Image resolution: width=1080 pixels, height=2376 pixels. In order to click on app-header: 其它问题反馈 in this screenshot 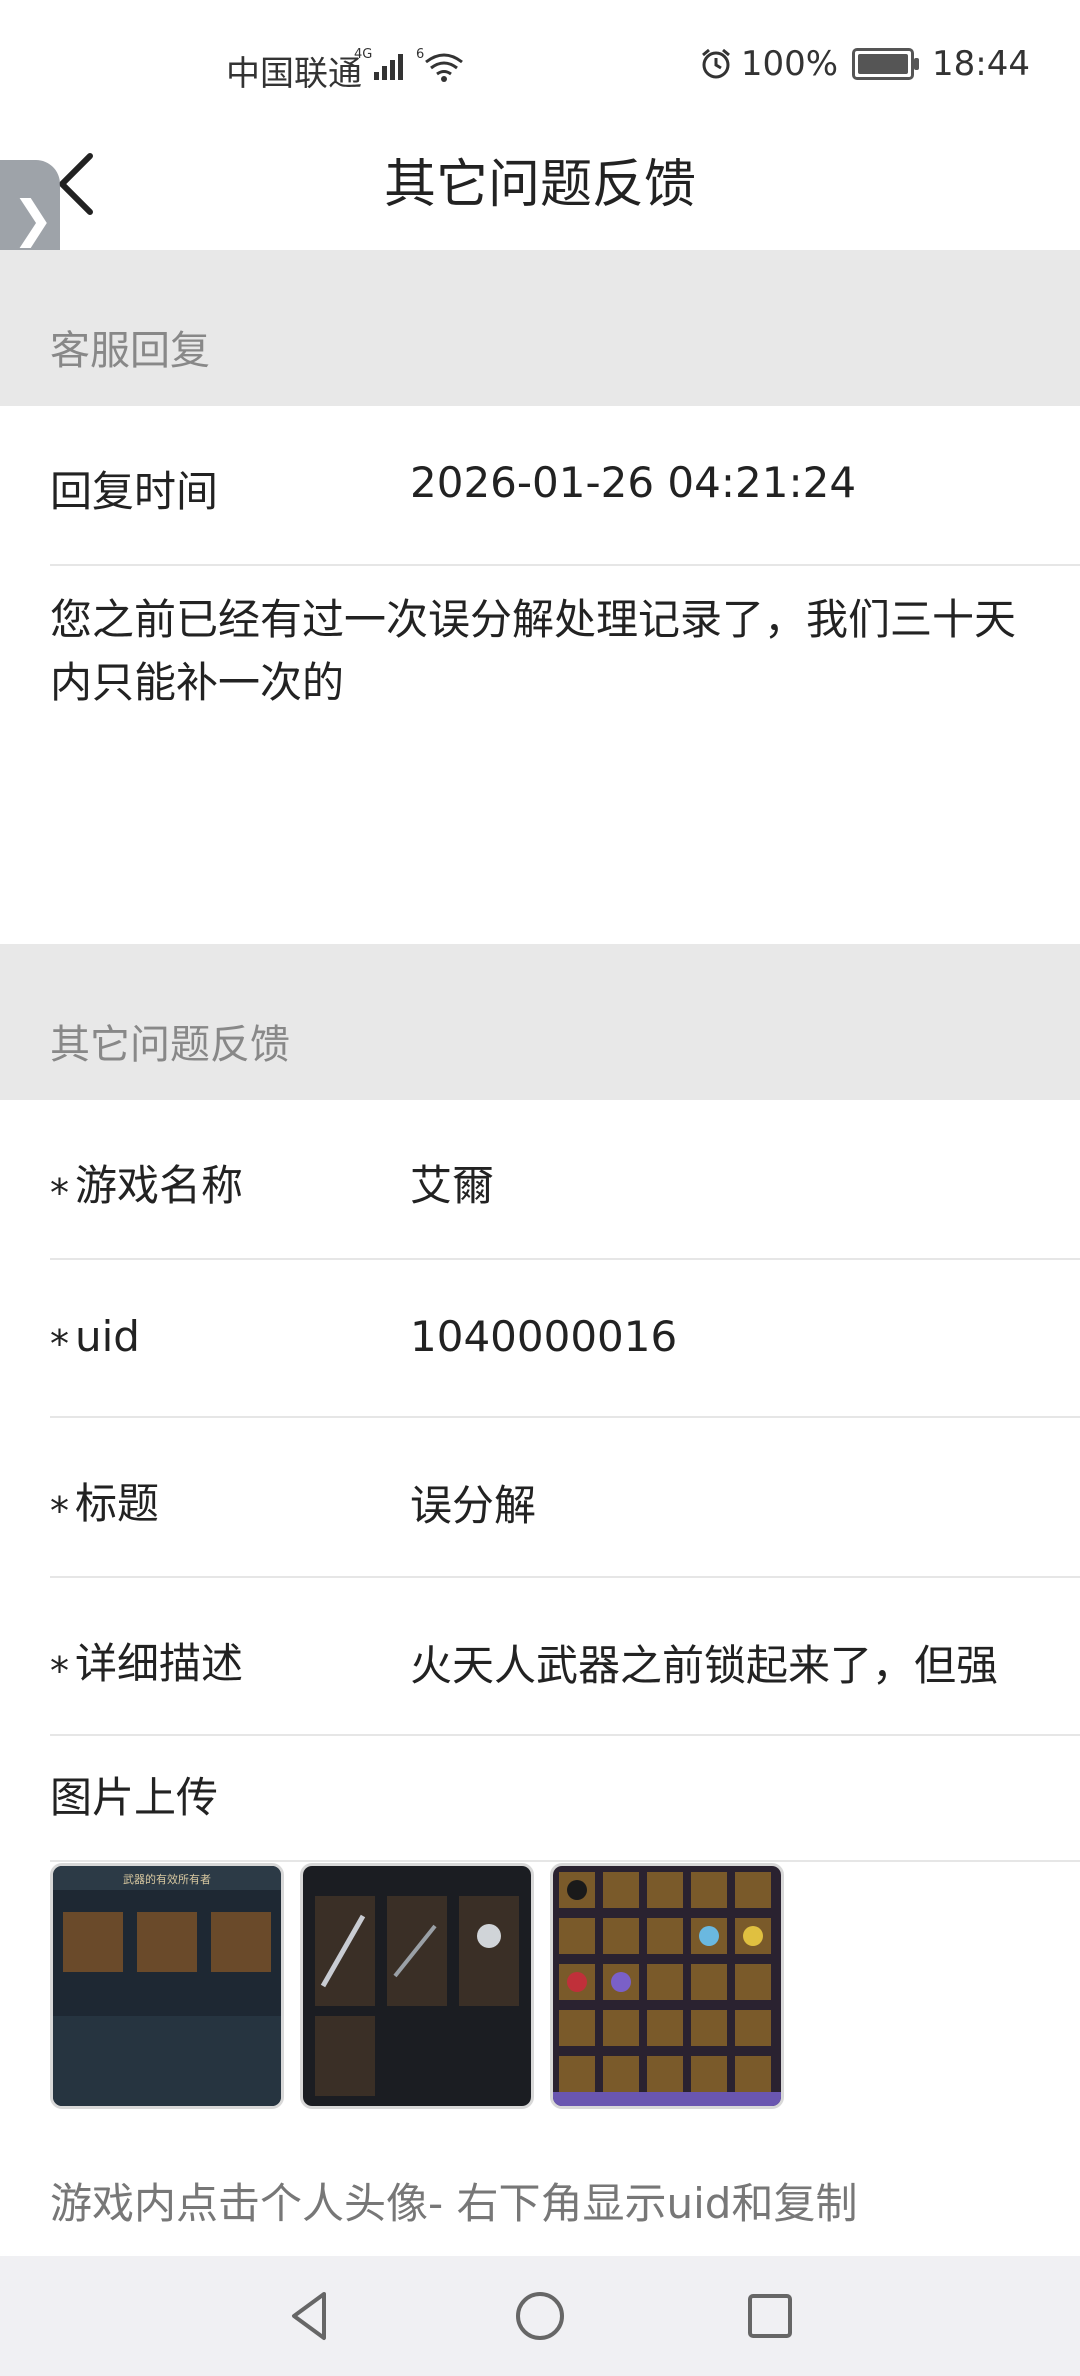, I will do `click(540, 180)`.